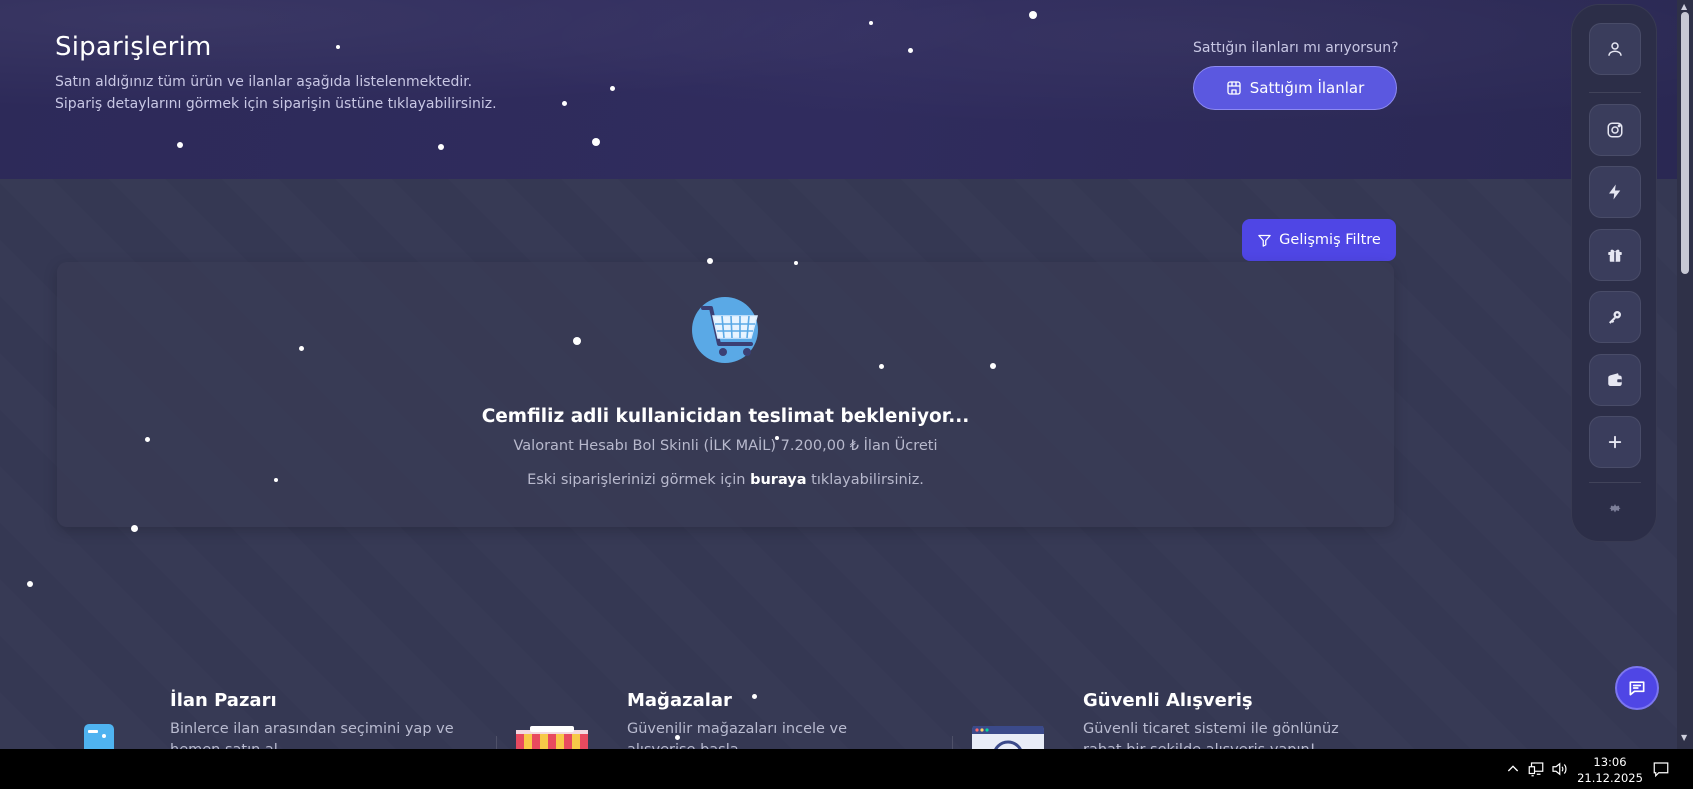  What do you see at coordinates (725, 330) in the screenshot?
I see `shopping-cart-icon` at bounding box center [725, 330].